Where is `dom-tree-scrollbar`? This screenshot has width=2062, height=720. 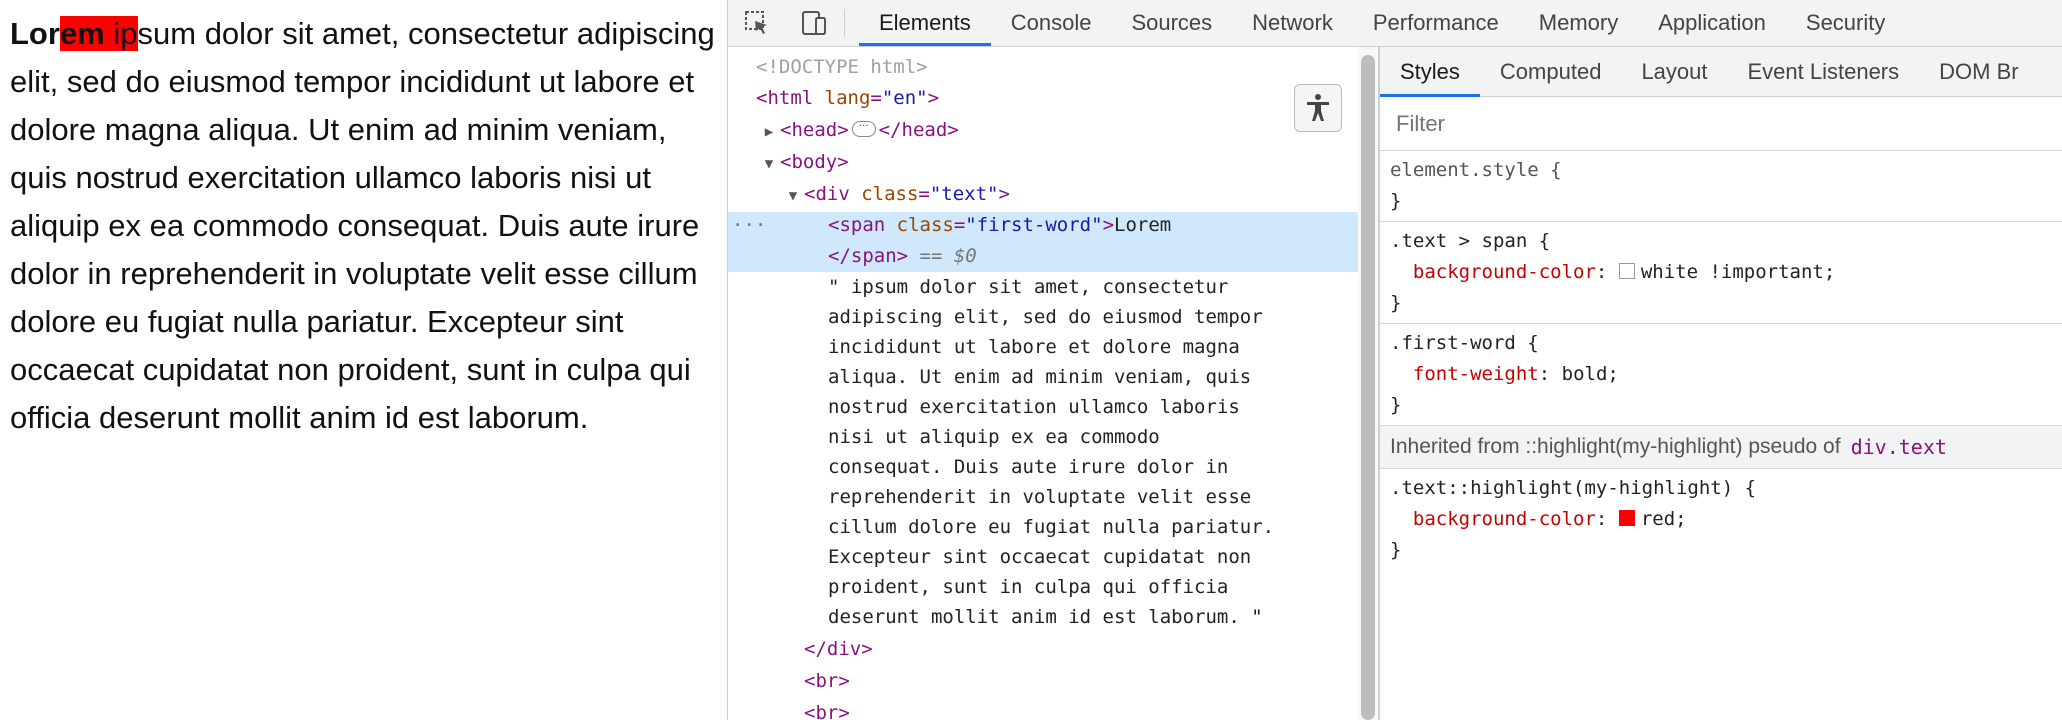
dom-tree-scrollbar is located at coordinates (1368, 383).